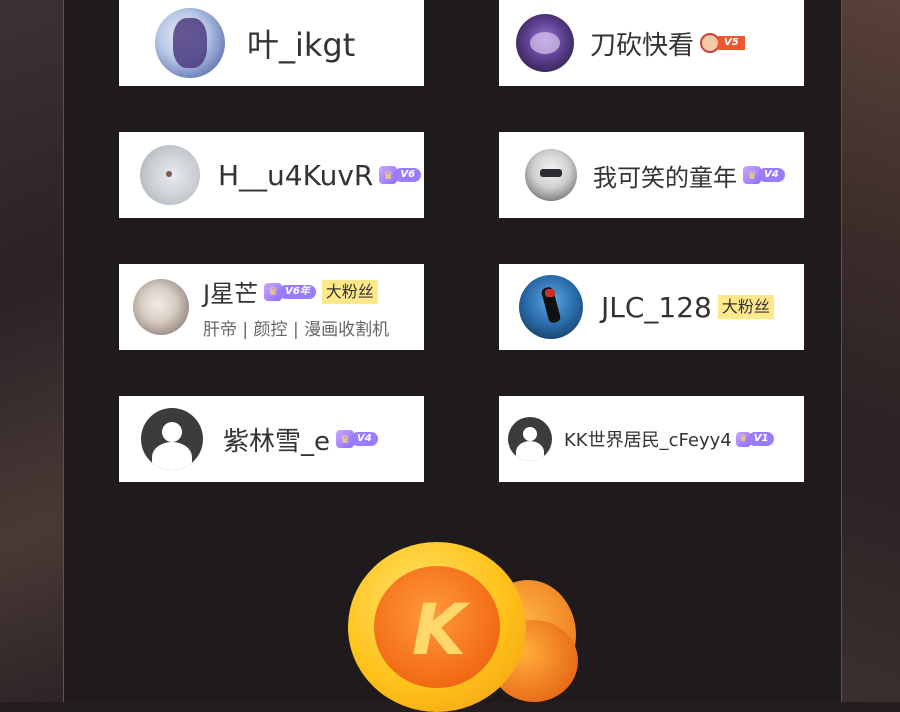 This screenshot has width=900, height=712. What do you see at coordinates (755, 439) in the screenshot?
I see `vip-badge: ♛ V1` at bounding box center [755, 439].